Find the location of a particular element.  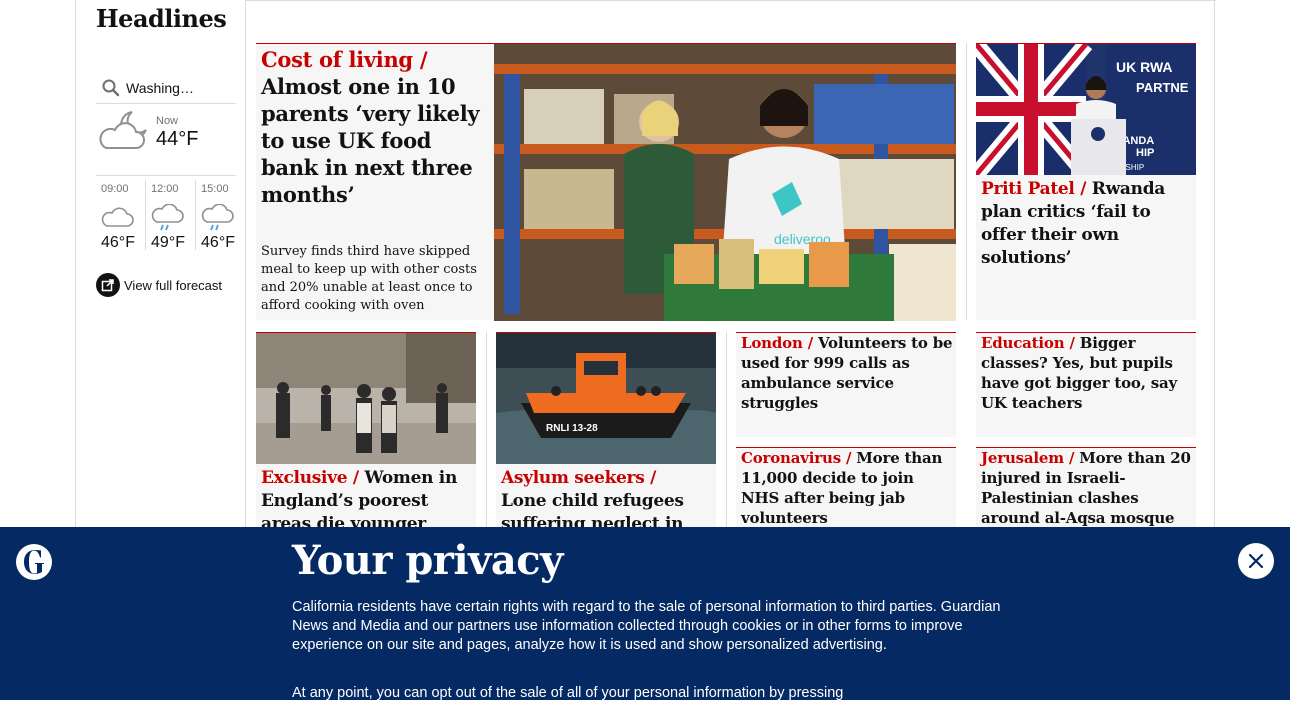

partly-cloudy-icon is located at coordinates (123, 130).